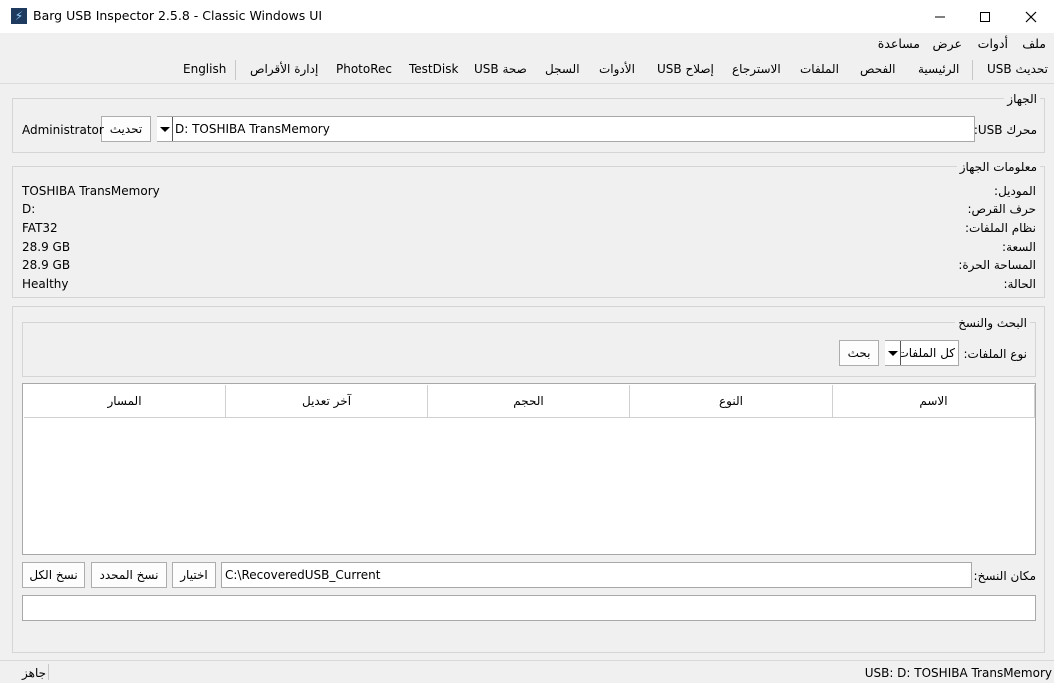  What do you see at coordinates (34, 673) in the screenshot?
I see `status-left: جاهز` at bounding box center [34, 673].